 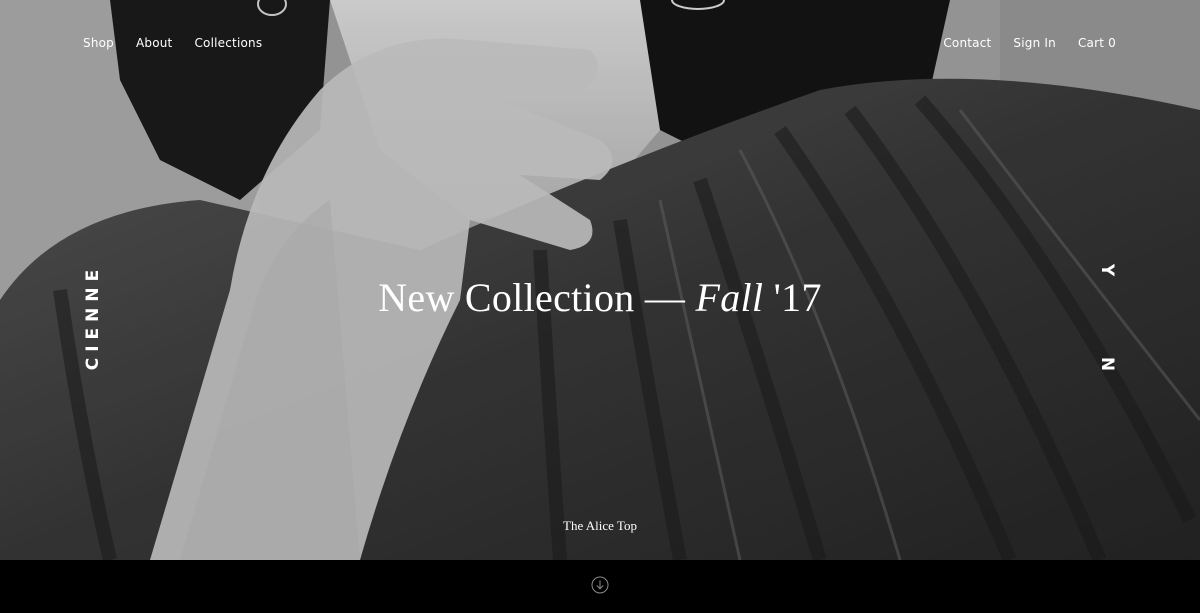 What do you see at coordinates (1097, 43) in the screenshot?
I see `nav-cart-link: Cart 0` at bounding box center [1097, 43].